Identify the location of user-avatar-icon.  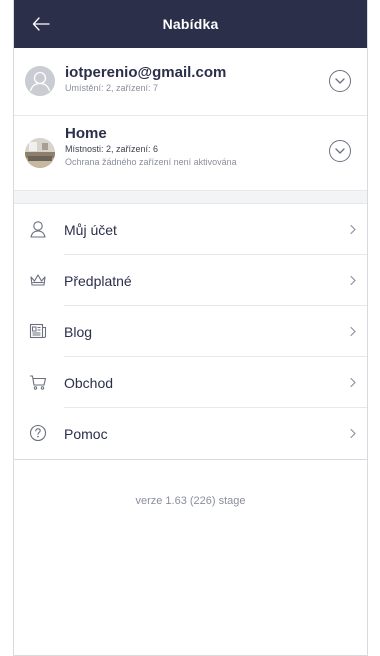
(40, 81).